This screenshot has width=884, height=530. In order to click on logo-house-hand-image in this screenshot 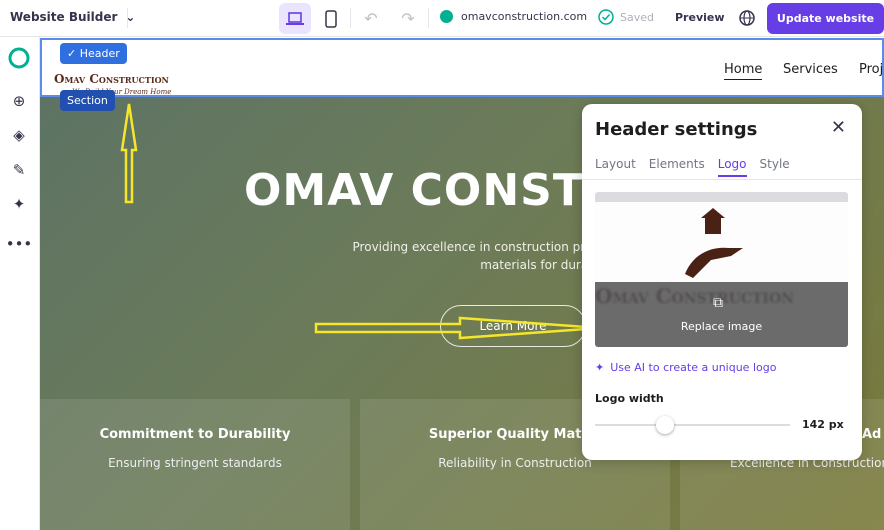, I will do `click(714, 243)`.